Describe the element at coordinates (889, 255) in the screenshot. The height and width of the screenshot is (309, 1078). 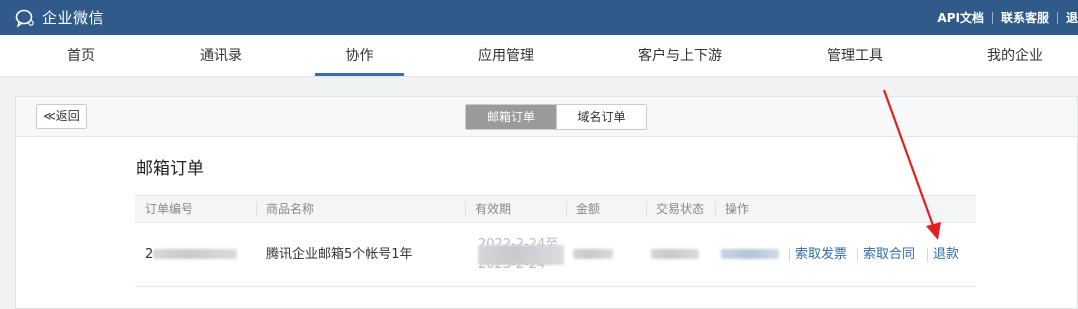
I see `request-contract-link: 索取合同` at that location.